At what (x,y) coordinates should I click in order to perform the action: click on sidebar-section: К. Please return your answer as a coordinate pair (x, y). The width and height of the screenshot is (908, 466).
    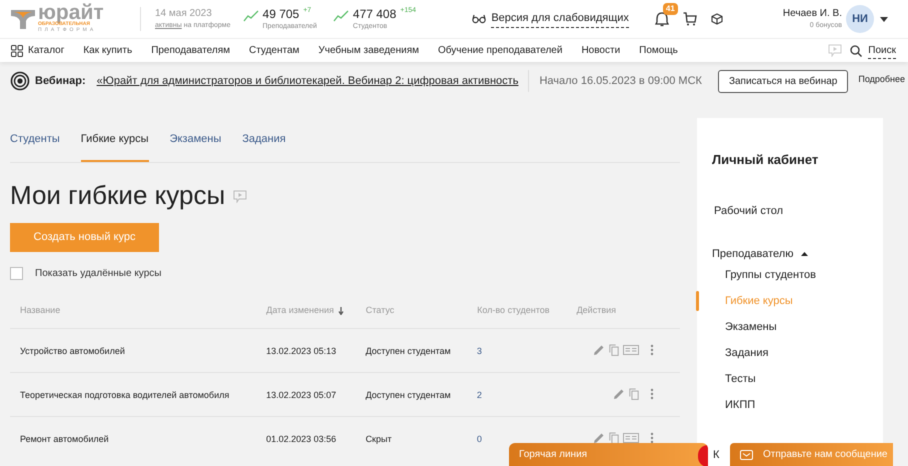
    Looking at the image, I should click on (716, 455).